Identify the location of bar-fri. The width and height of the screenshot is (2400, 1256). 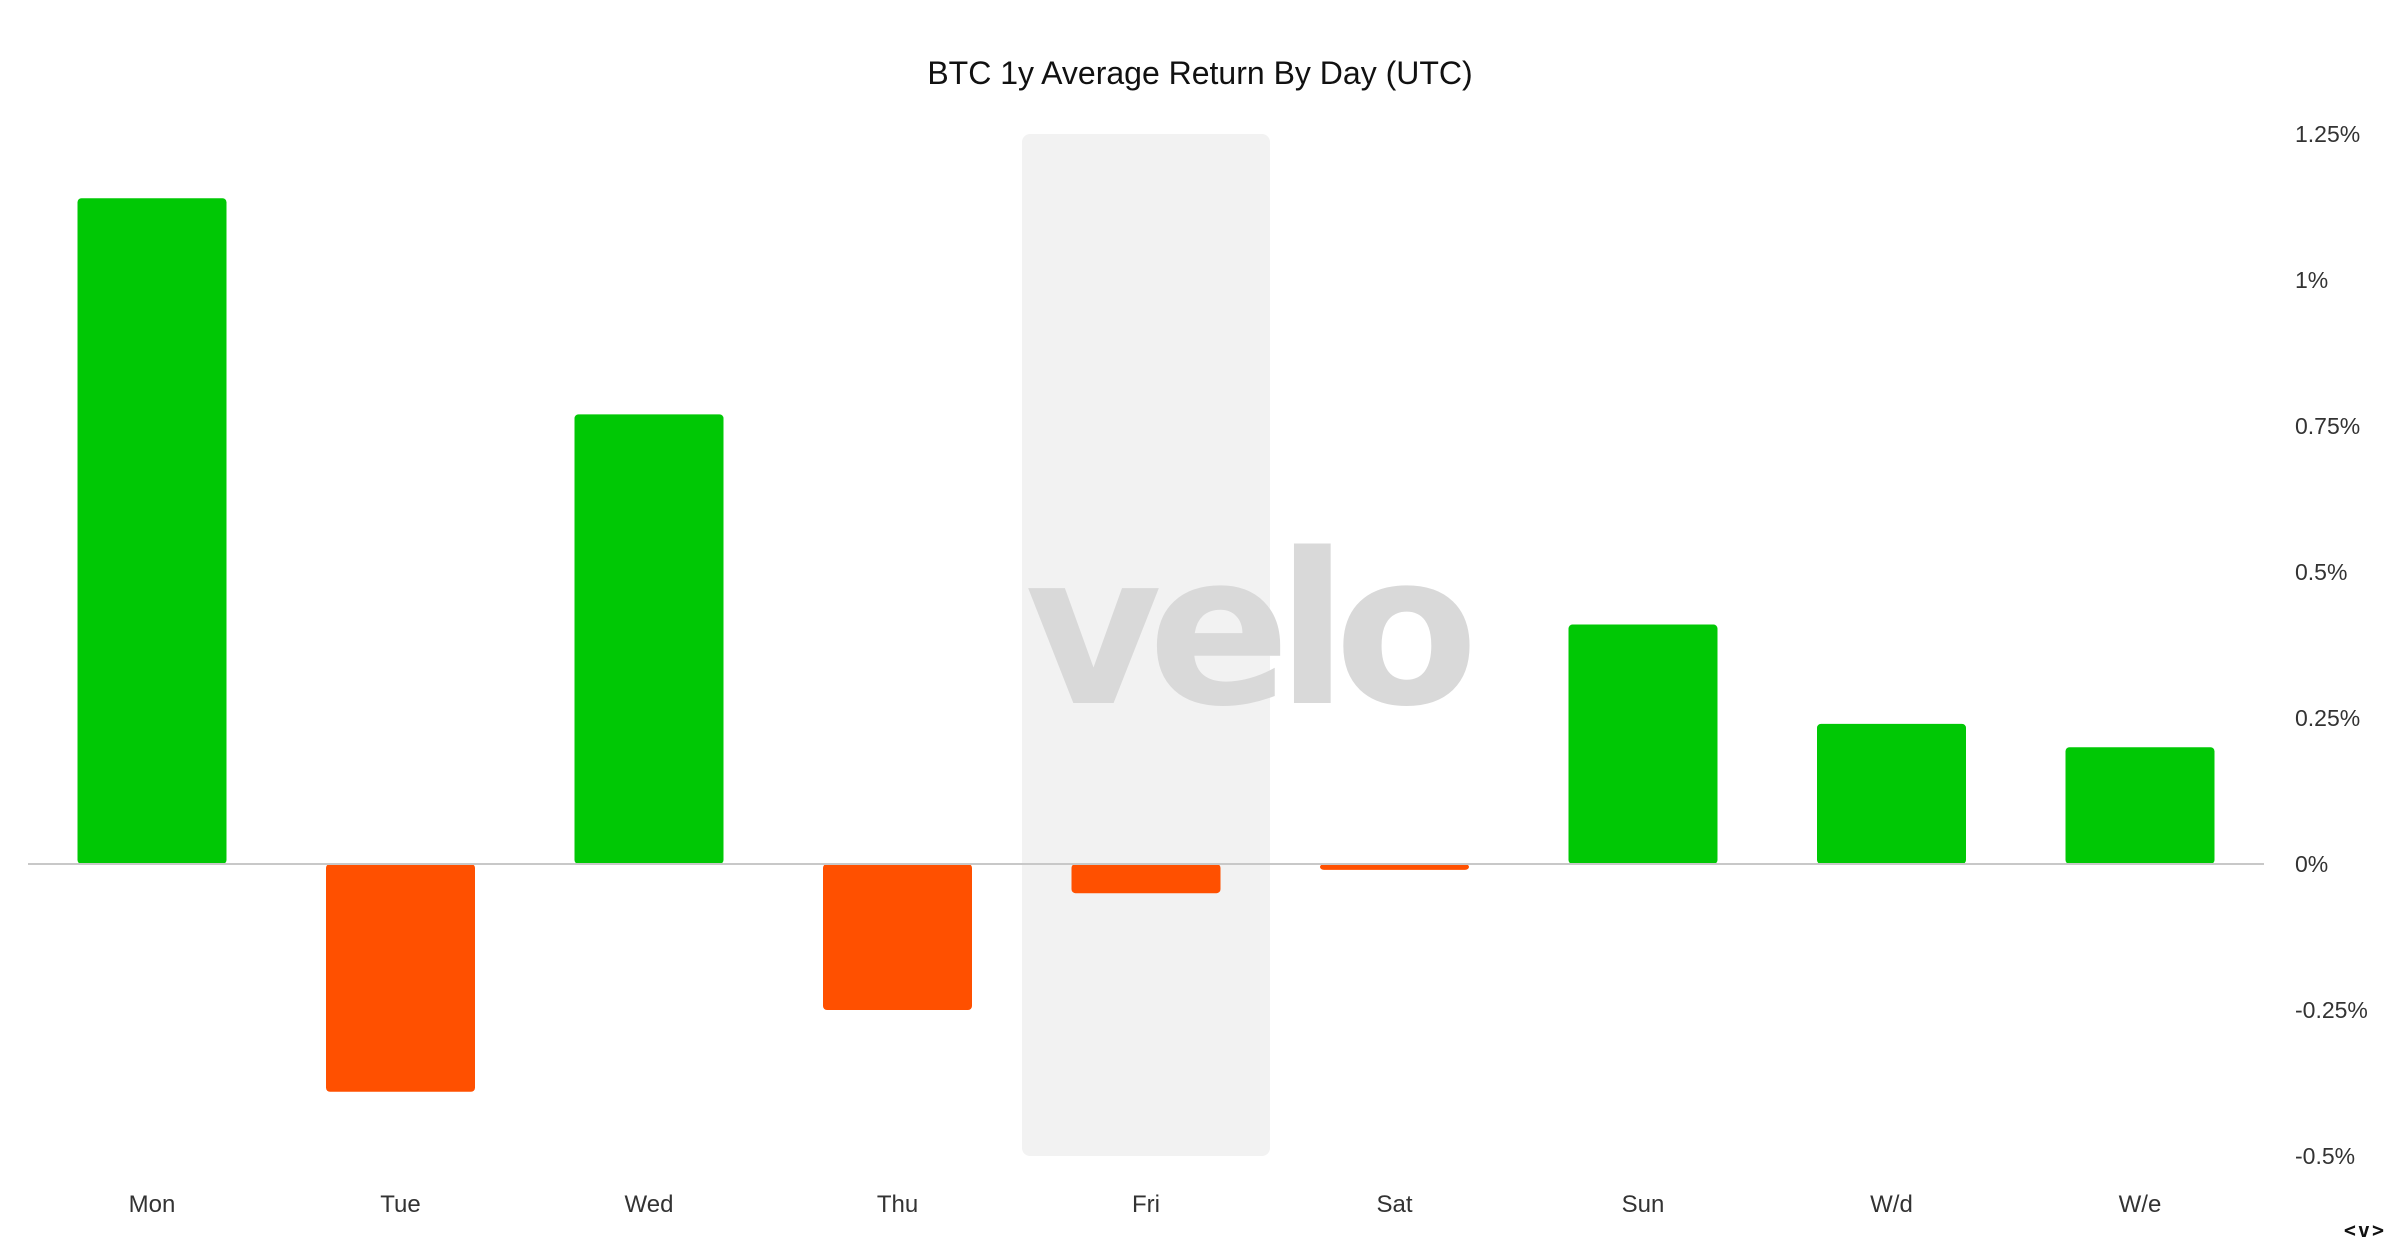
(1146, 879).